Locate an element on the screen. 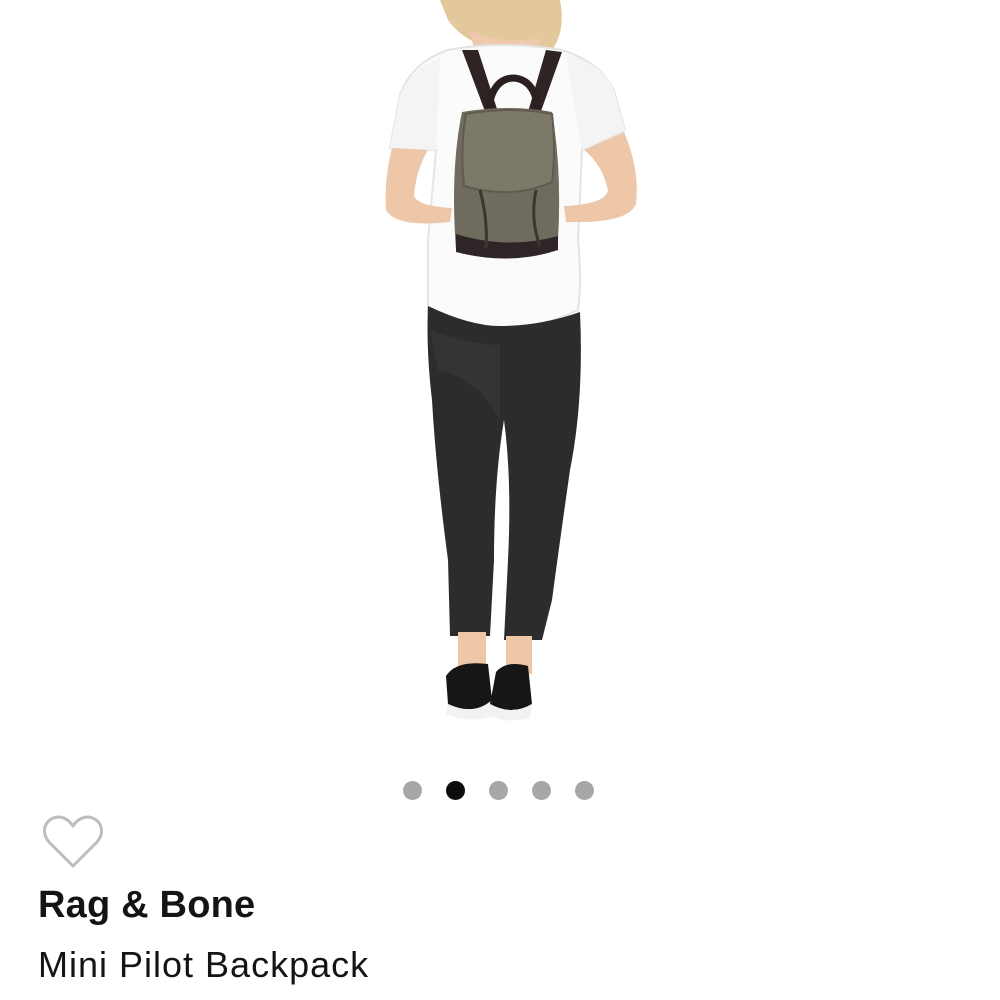 This screenshot has width=1000, height=1000. carousel-pagination is located at coordinates (500, 791).